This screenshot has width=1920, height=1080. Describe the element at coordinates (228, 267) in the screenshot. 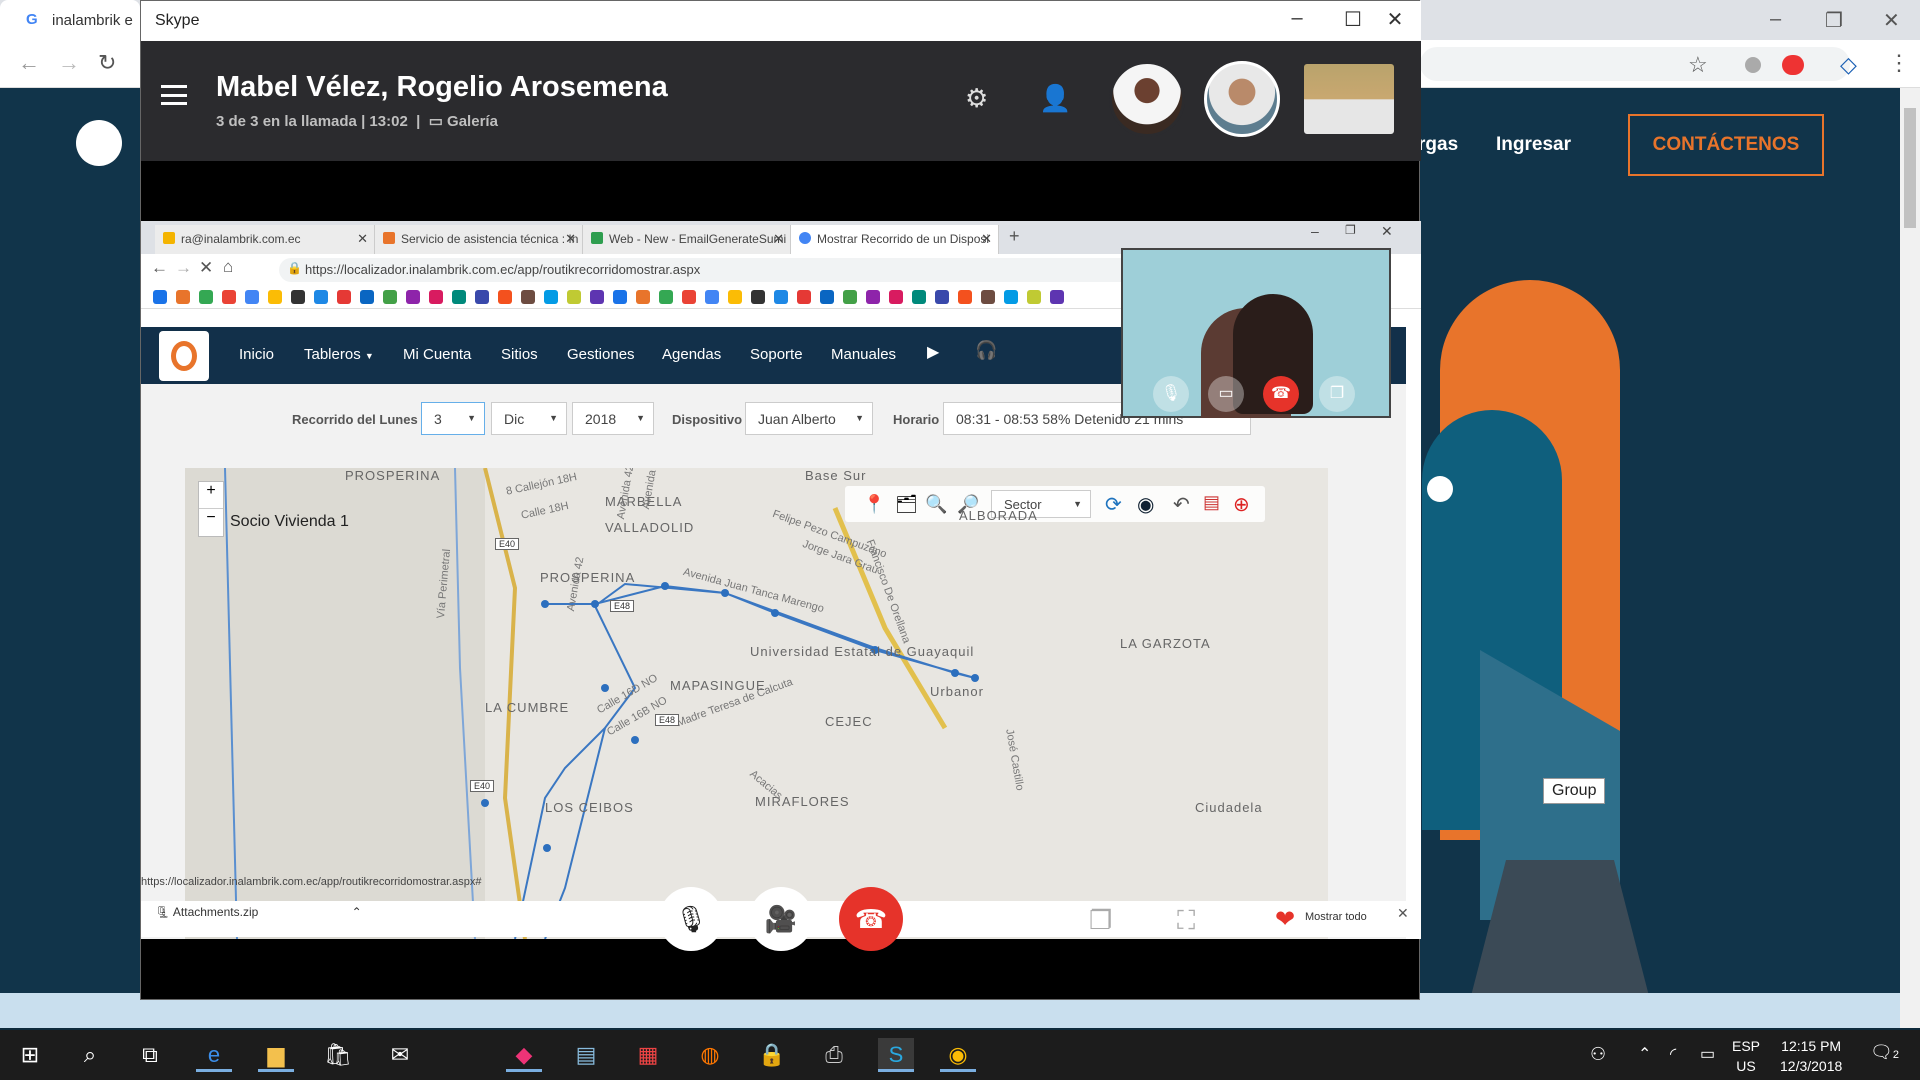

I see `home-icon: ⌂` at that location.